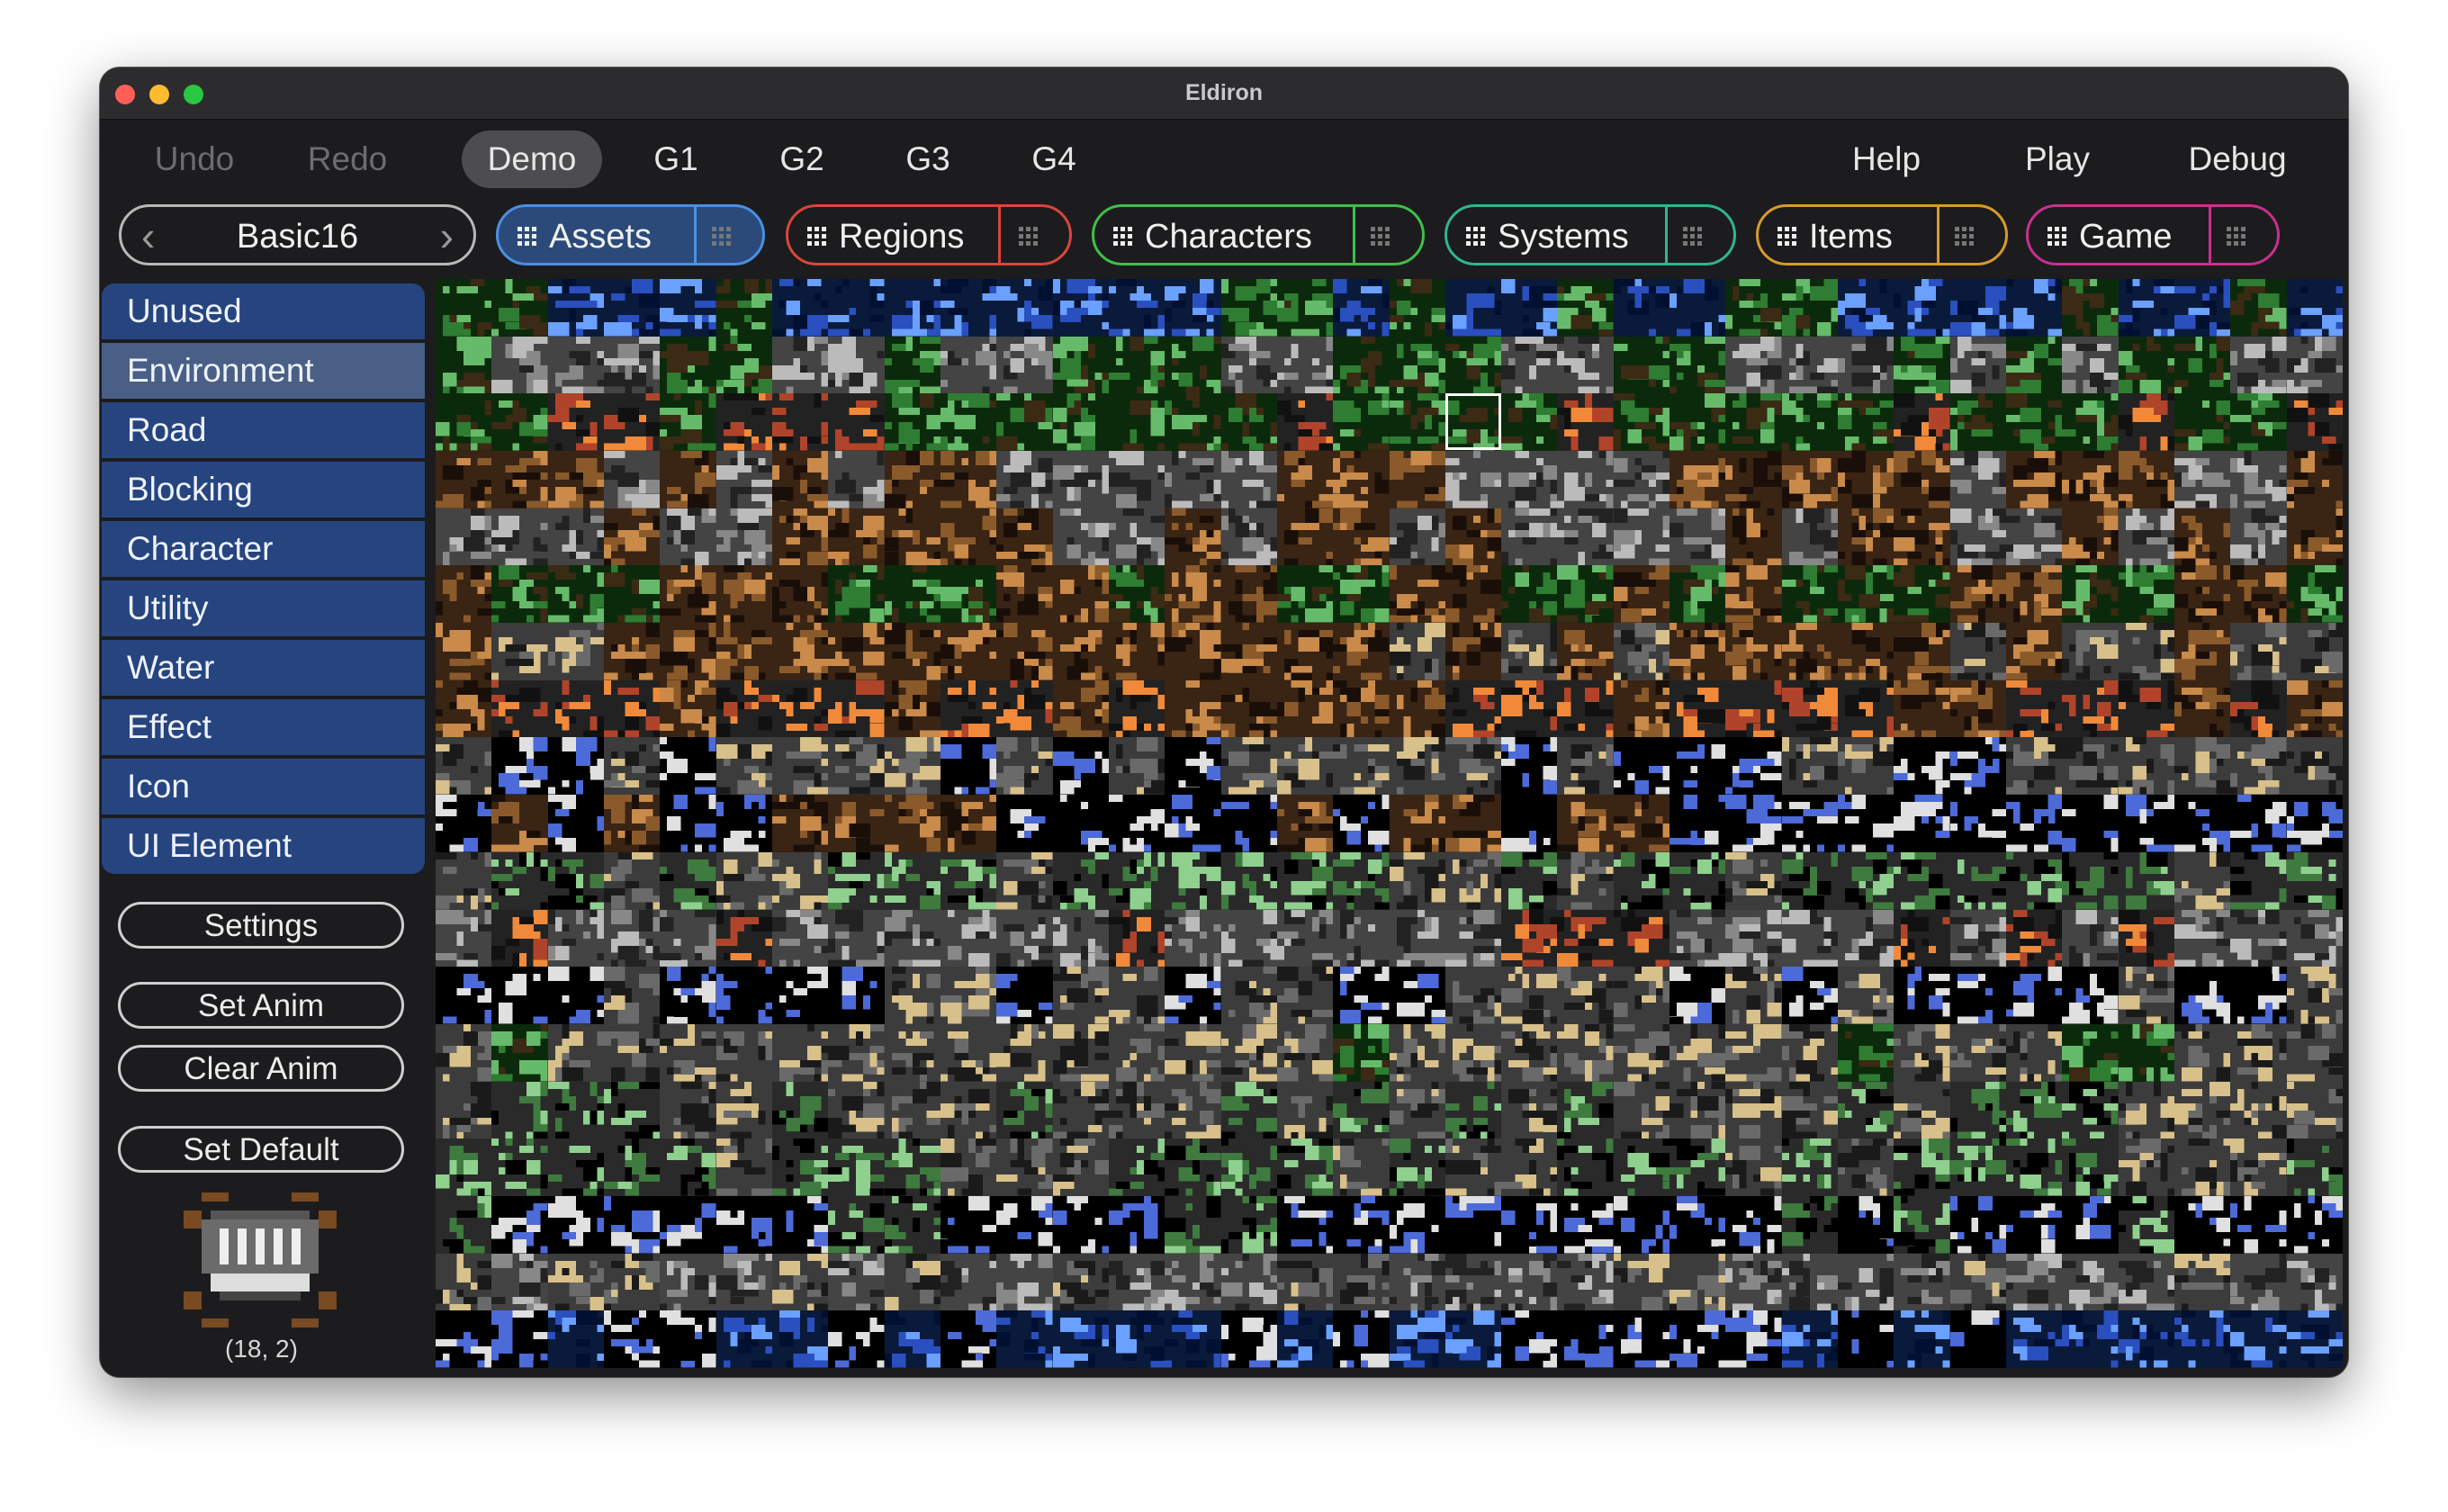 This screenshot has width=2448, height=1512. What do you see at coordinates (630, 235) in the screenshot?
I see `section-assets: Assets` at bounding box center [630, 235].